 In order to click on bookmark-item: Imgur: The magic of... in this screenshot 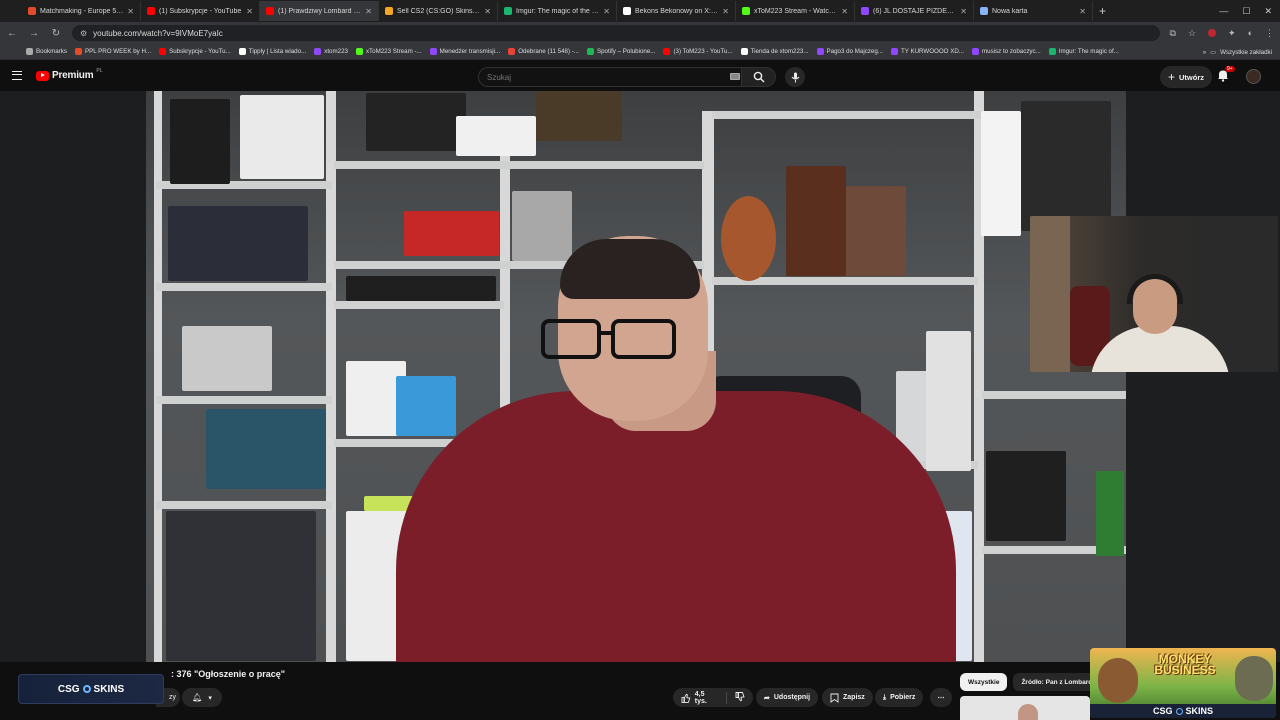, I will do `click(1083, 51)`.